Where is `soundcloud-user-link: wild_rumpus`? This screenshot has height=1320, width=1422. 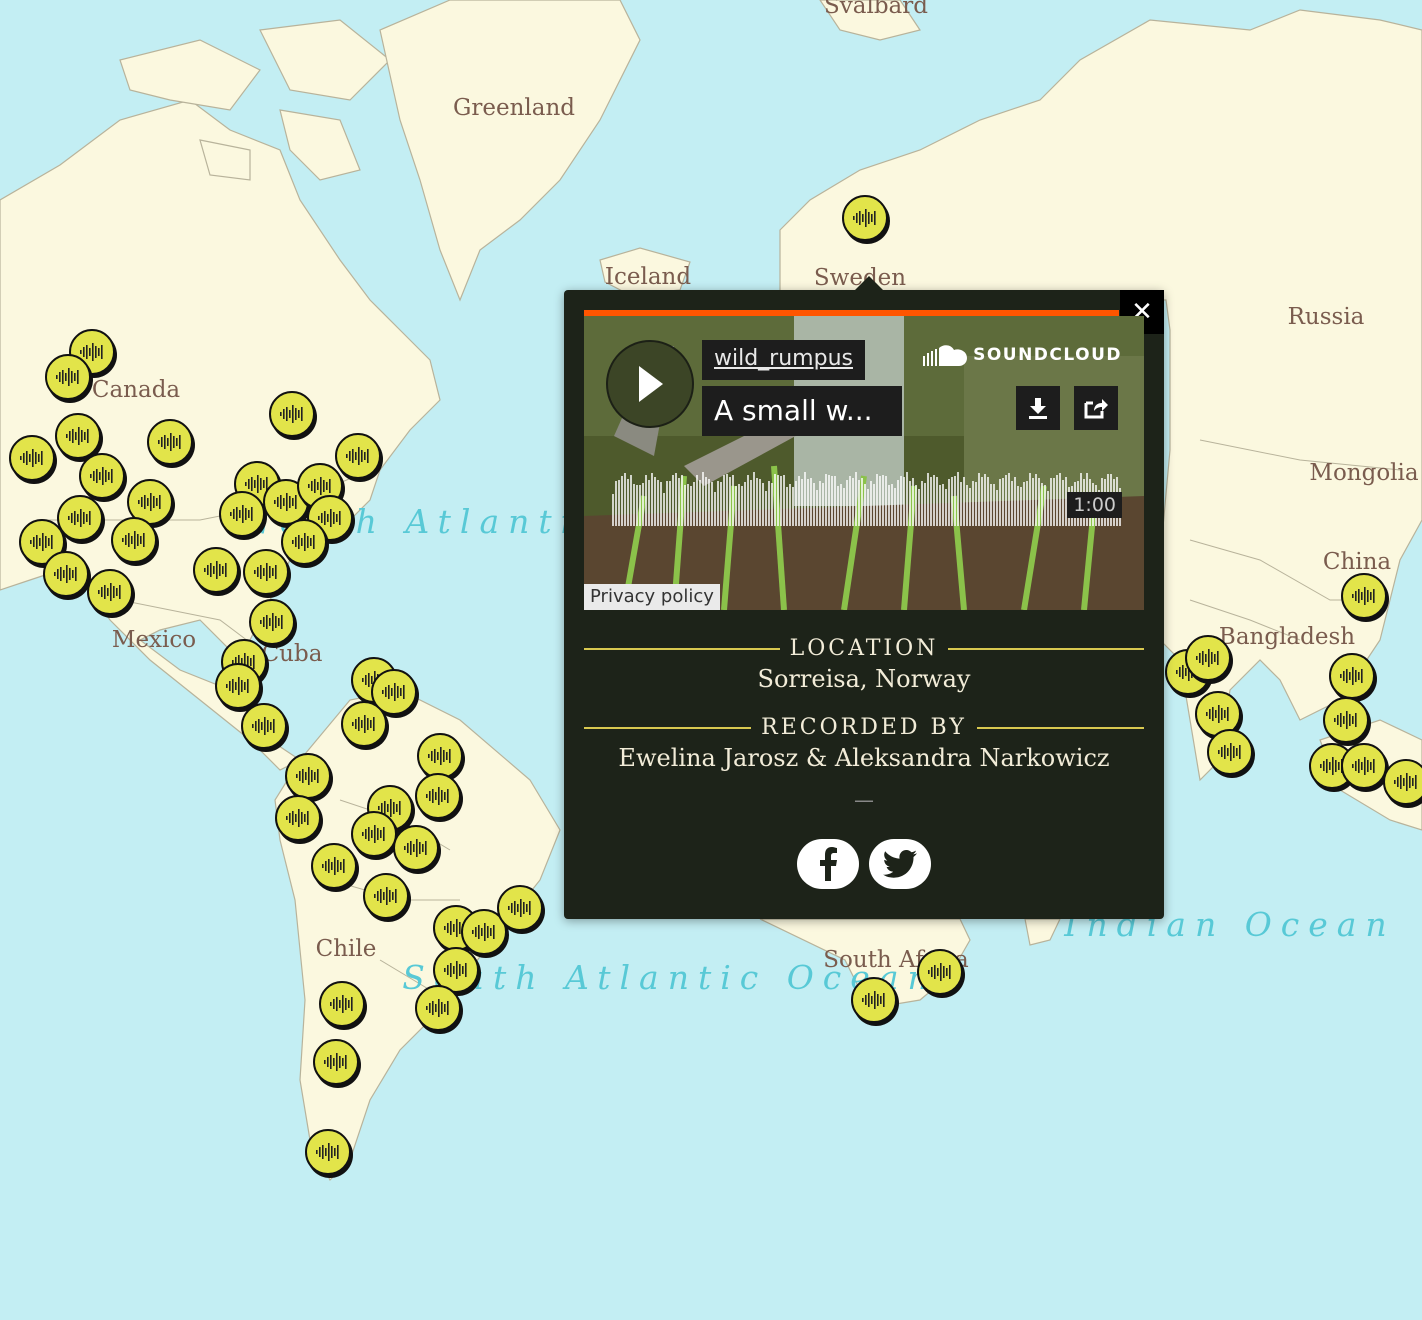 soundcloud-user-link: wild_rumpus is located at coordinates (783, 360).